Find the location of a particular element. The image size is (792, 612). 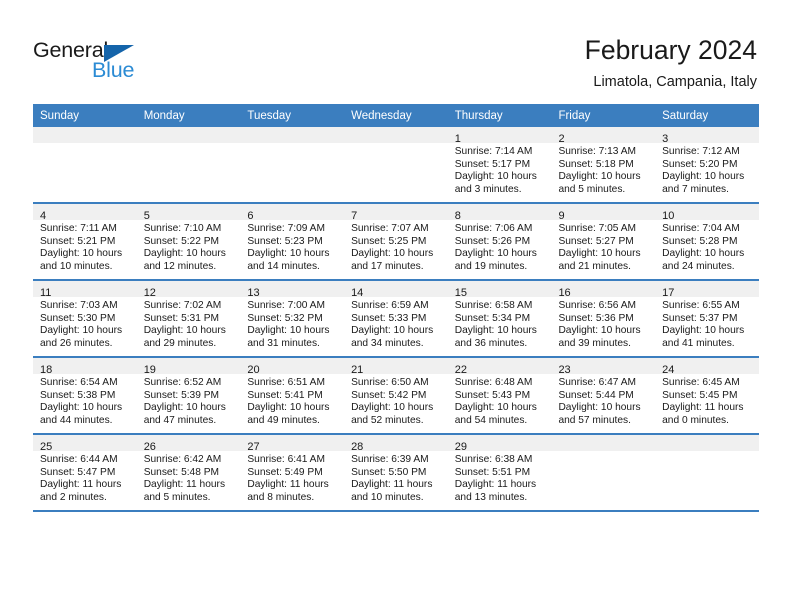

sunrise-time: Sunrise: 6:59 AM is located at coordinates (390, 305).